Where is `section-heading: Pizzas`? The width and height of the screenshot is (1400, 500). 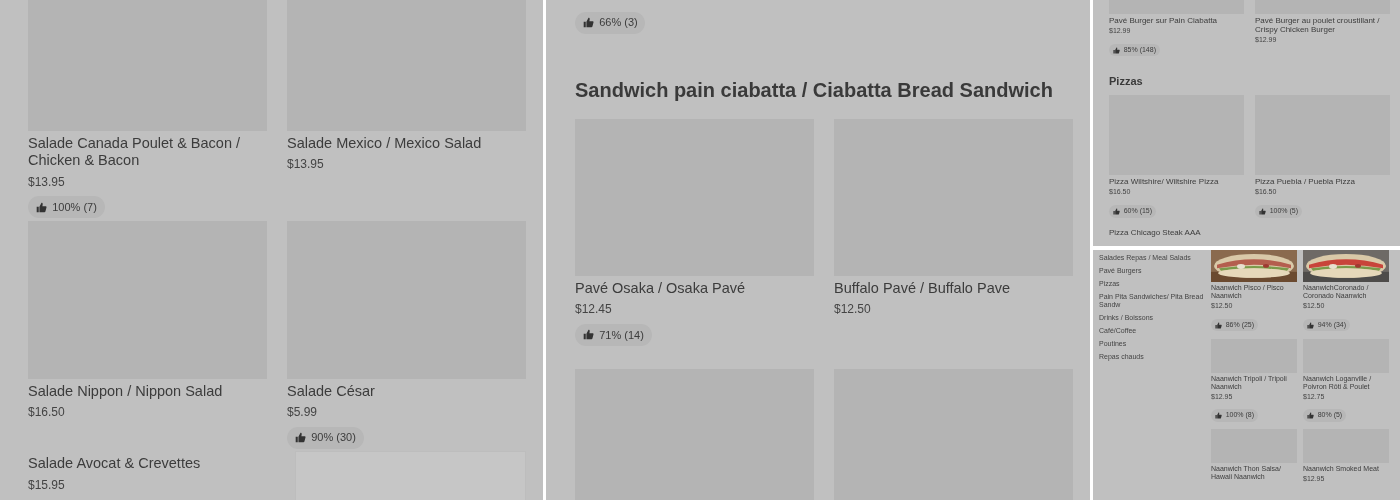
section-heading: Pizzas is located at coordinates (1126, 81).